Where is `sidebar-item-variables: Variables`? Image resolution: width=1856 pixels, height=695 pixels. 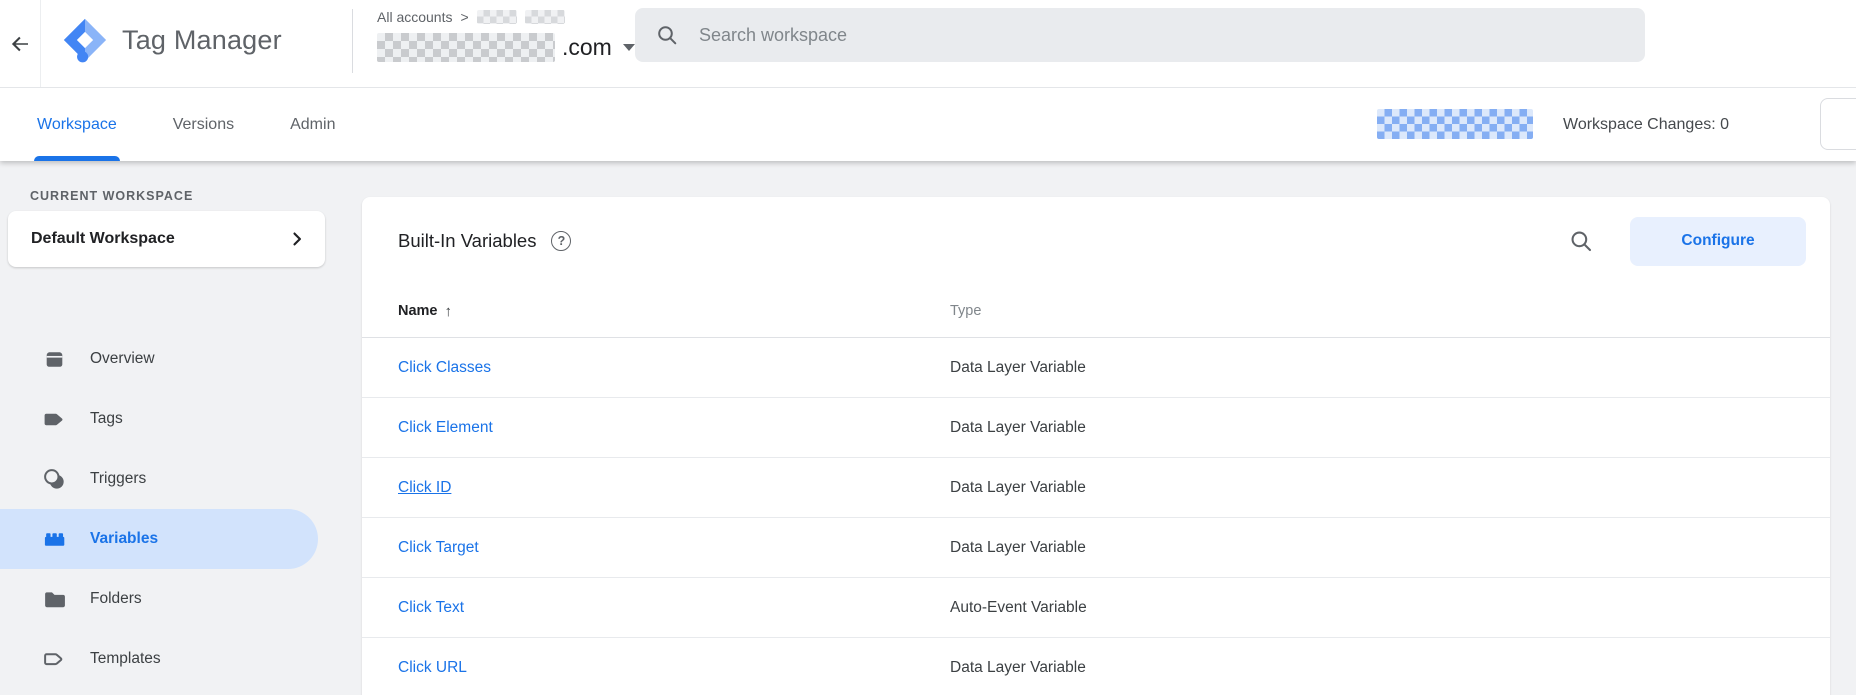
sidebar-item-variables: Variables is located at coordinates (159, 539).